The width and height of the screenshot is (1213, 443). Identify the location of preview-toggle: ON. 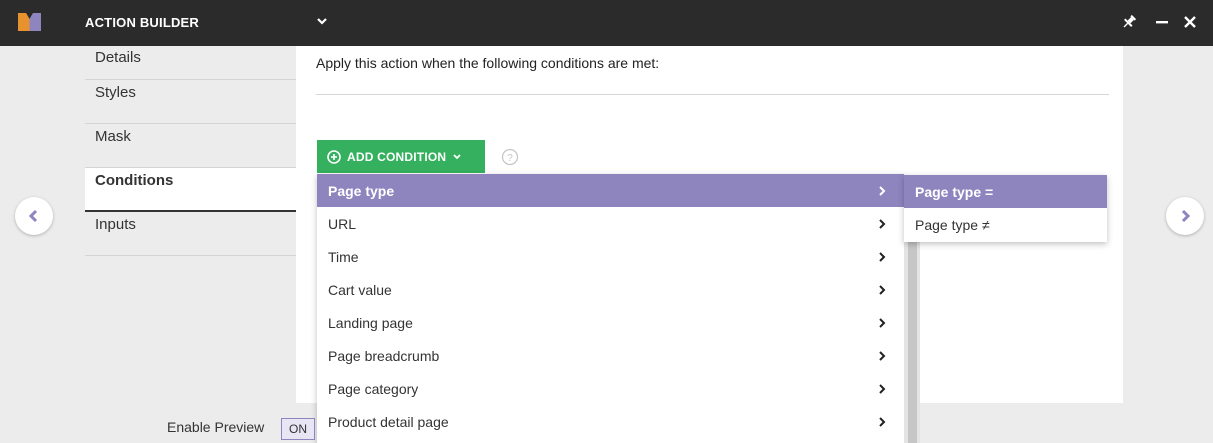
(298, 429).